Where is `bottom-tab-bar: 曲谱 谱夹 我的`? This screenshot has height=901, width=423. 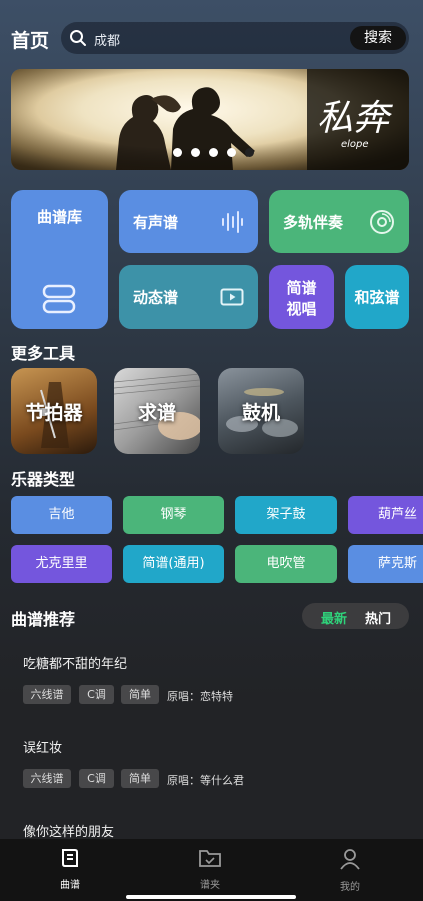
bottom-tab-bar: 曲谱 谱夹 我的 is located at coordinates (211, 870).